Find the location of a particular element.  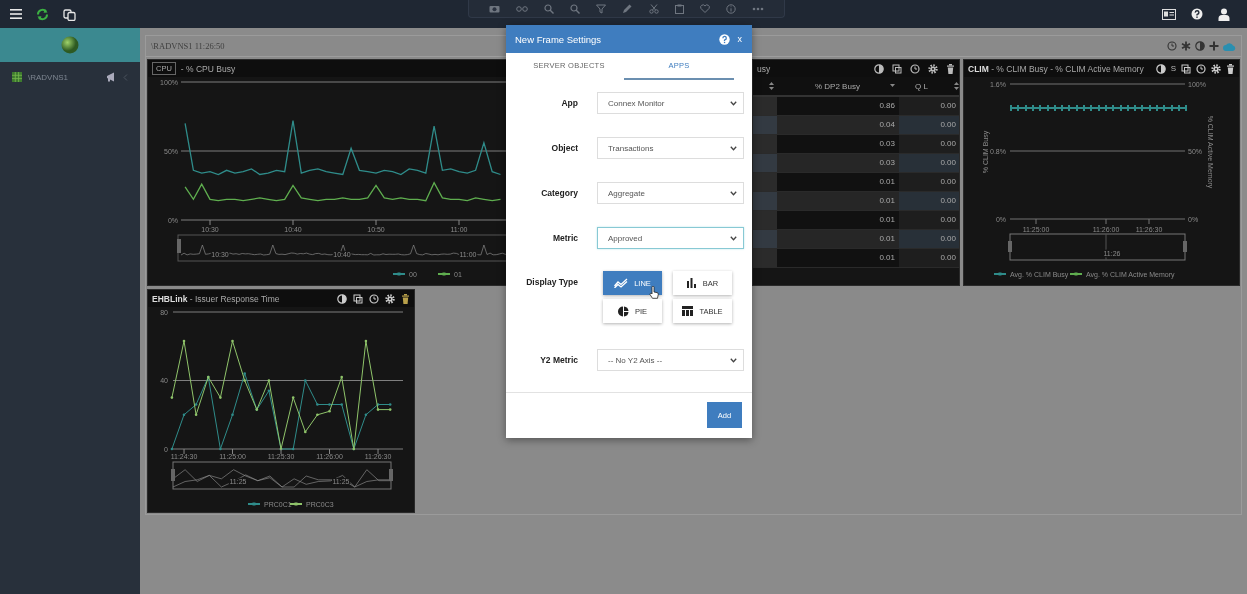

sort-toggle: S is located at coordinates (1173, 68).